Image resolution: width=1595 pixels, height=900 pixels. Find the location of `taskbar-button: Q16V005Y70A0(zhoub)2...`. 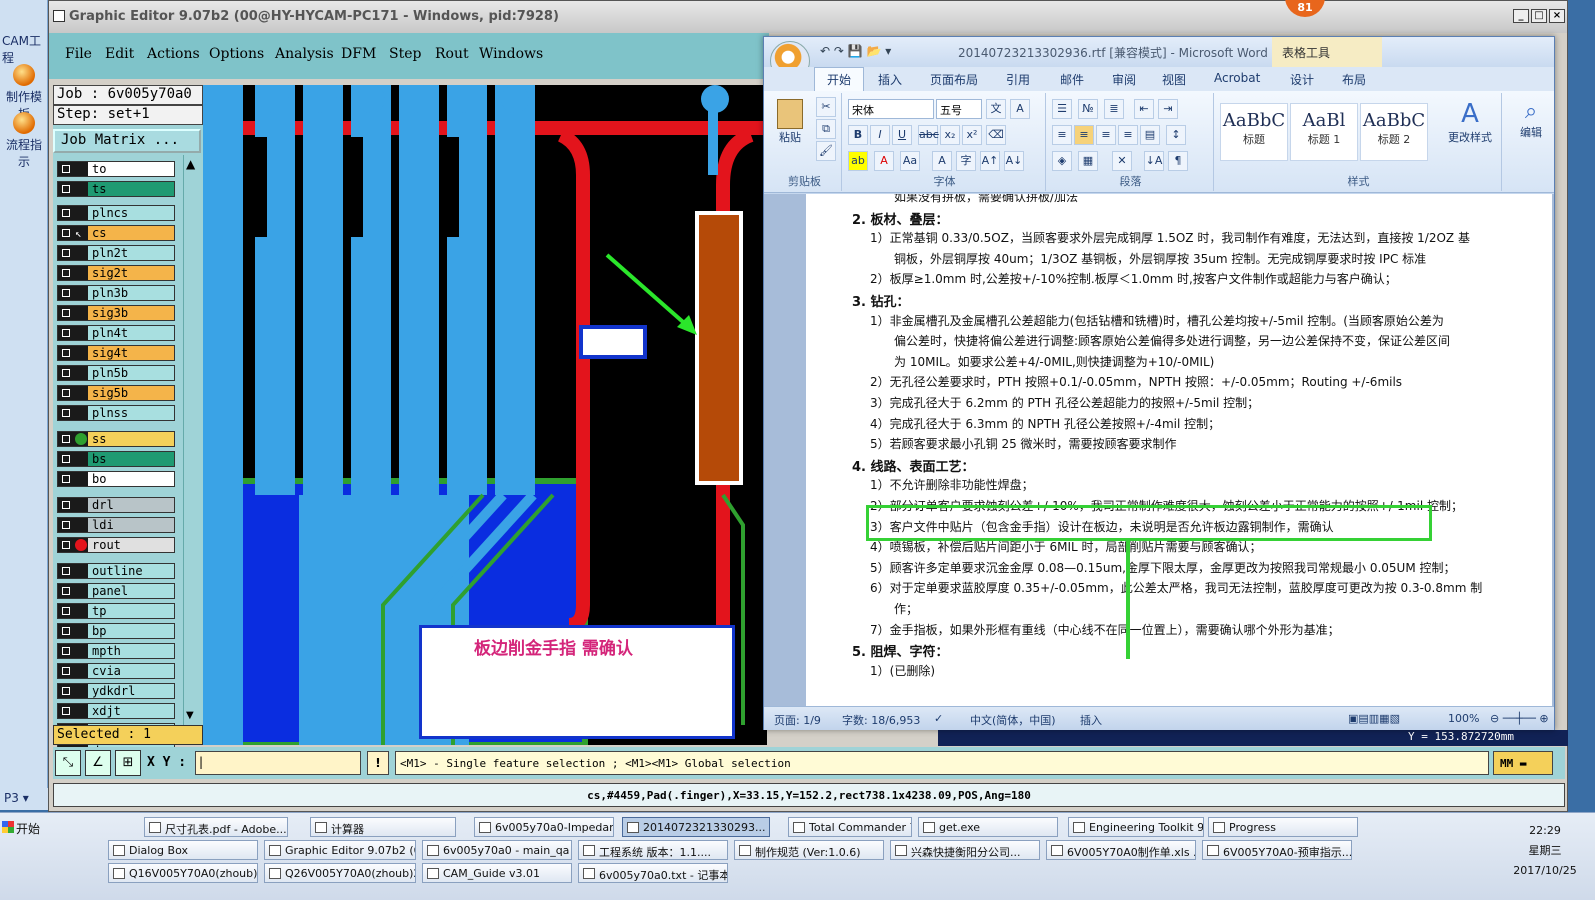

taskbar-button: Q16V005Y70A0(zhoub)2... is located at coordinates (183, 873).